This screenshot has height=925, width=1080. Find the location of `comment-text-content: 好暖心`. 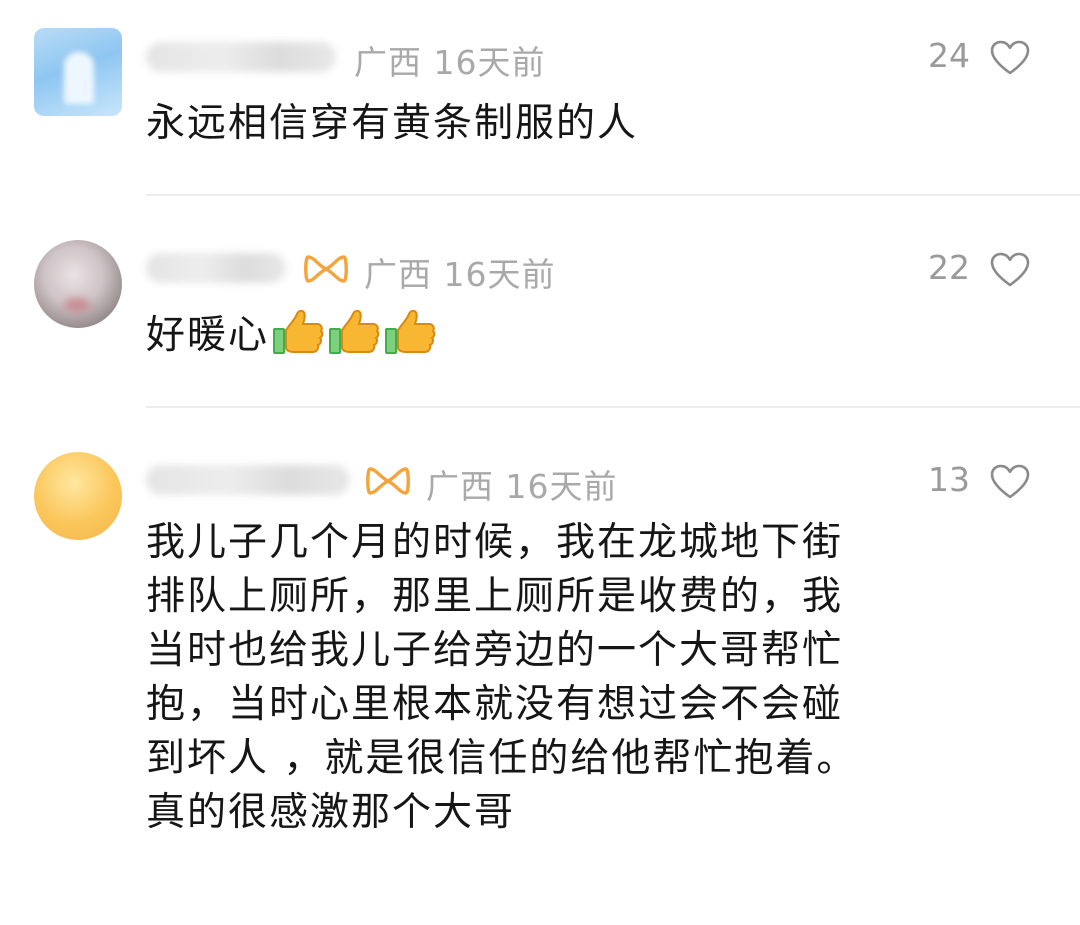

comment-text-content: 好暖心 is located at coordinates (208, 335).